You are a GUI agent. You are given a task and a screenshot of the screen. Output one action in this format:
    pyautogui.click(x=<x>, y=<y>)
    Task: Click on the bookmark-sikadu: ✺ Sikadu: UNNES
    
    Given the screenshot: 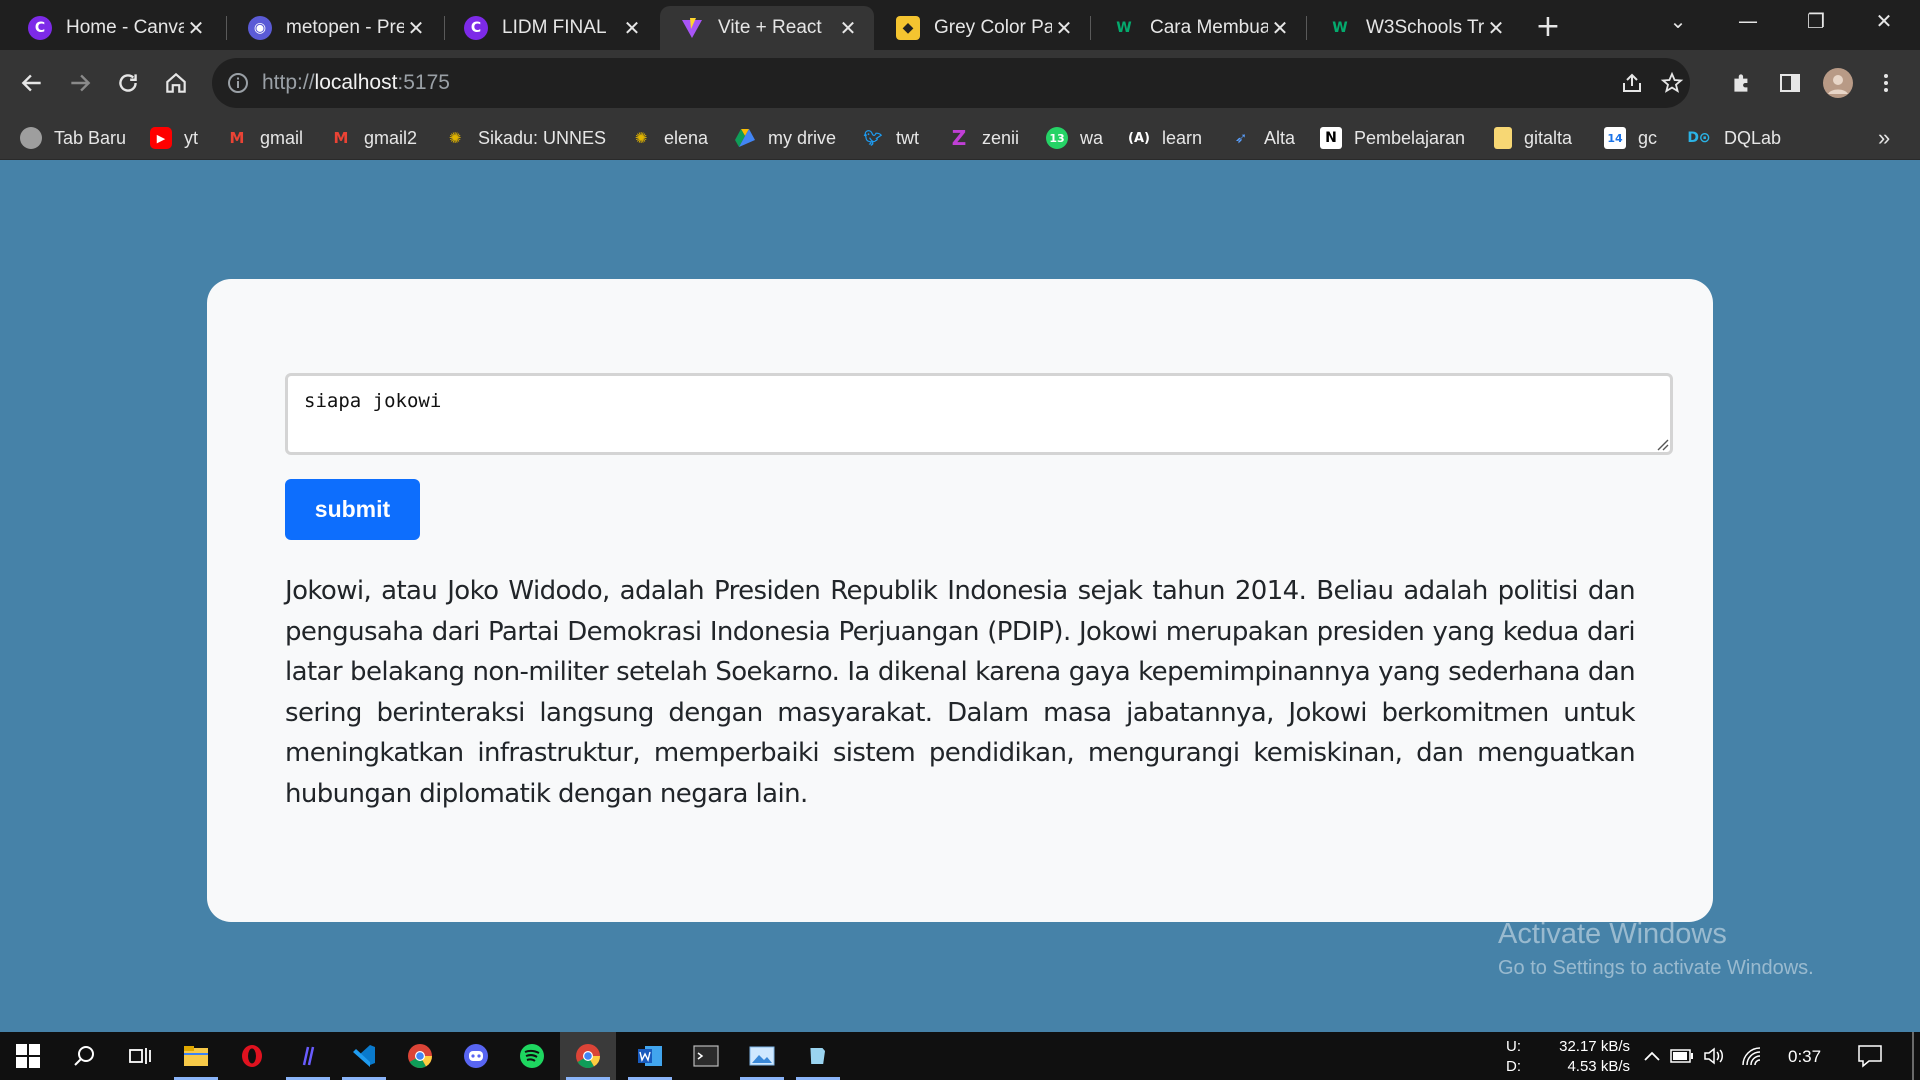 What is the action you would take?
    pyautogui.click(x=525, y=138)
    